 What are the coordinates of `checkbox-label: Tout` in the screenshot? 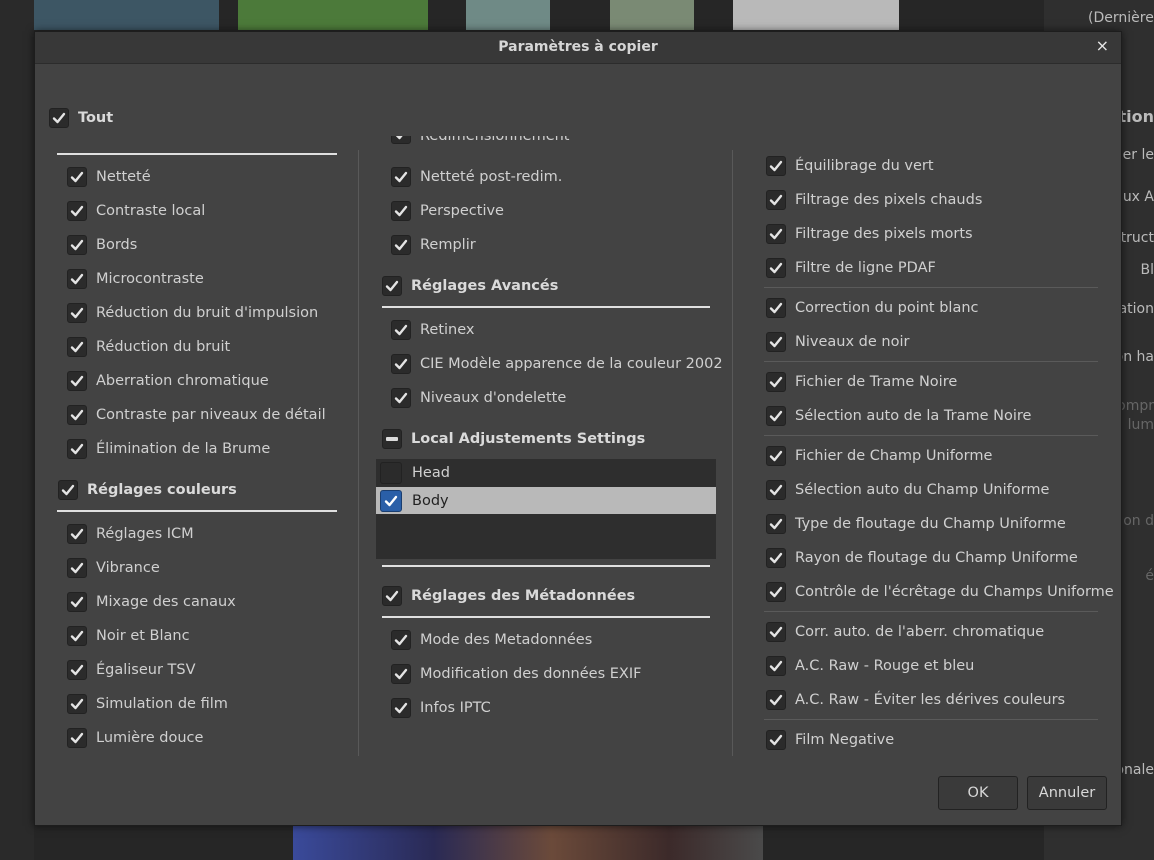 It's located at (96, 118).